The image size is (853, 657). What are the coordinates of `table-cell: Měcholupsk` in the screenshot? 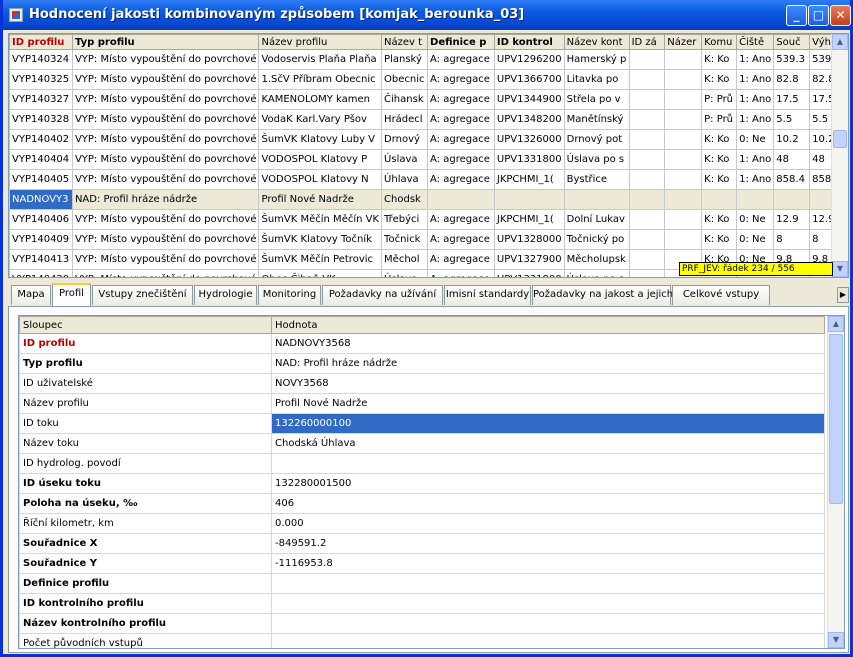 It's located at (596, 259).